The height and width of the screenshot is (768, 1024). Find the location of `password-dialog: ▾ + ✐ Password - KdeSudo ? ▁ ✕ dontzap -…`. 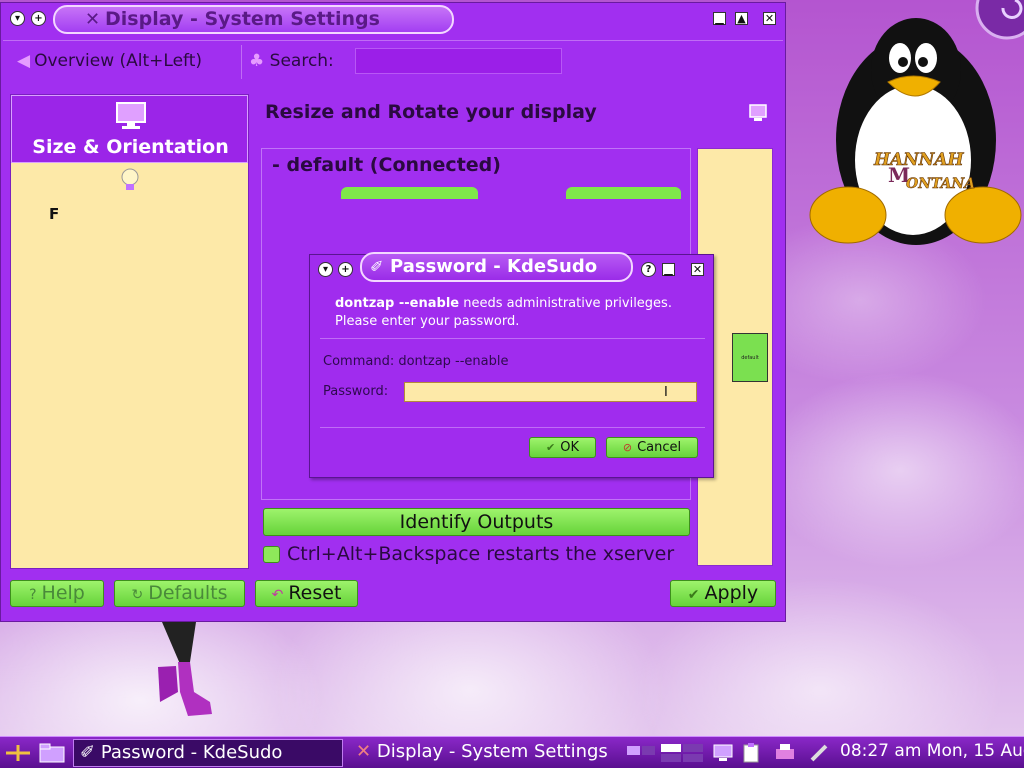

password-dialog: ▾ + ✐ Password - KdeSudo ? ▁ ✕ dontzap -… is located at coordinates (511, 365).